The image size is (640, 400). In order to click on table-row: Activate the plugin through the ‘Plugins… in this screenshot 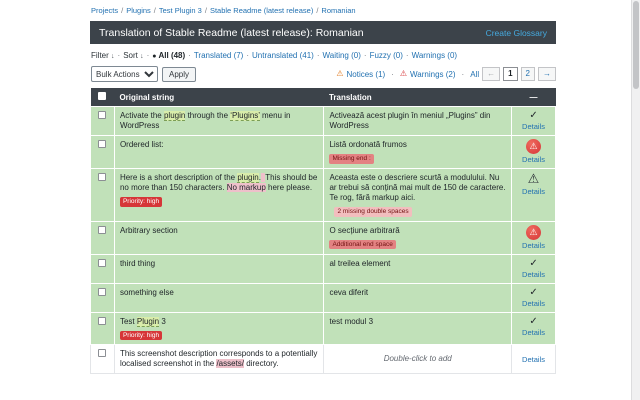, I will do `click(323, 121)`.